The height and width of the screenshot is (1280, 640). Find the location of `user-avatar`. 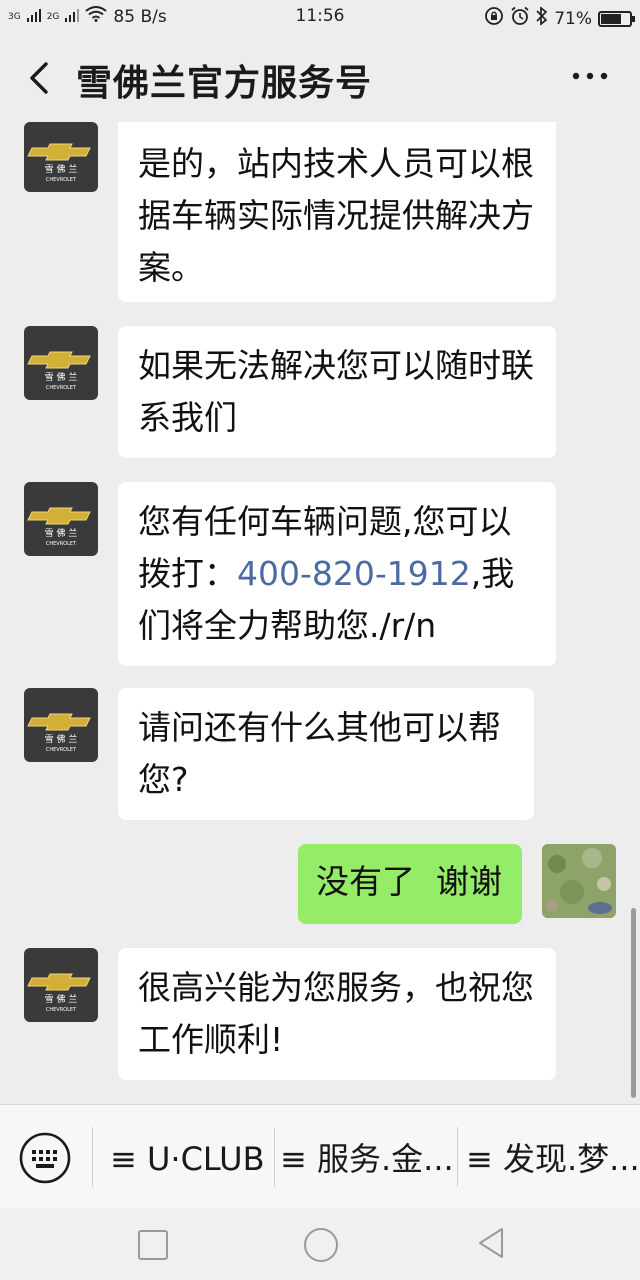

user-avatar is located at coordinates (579, 881).